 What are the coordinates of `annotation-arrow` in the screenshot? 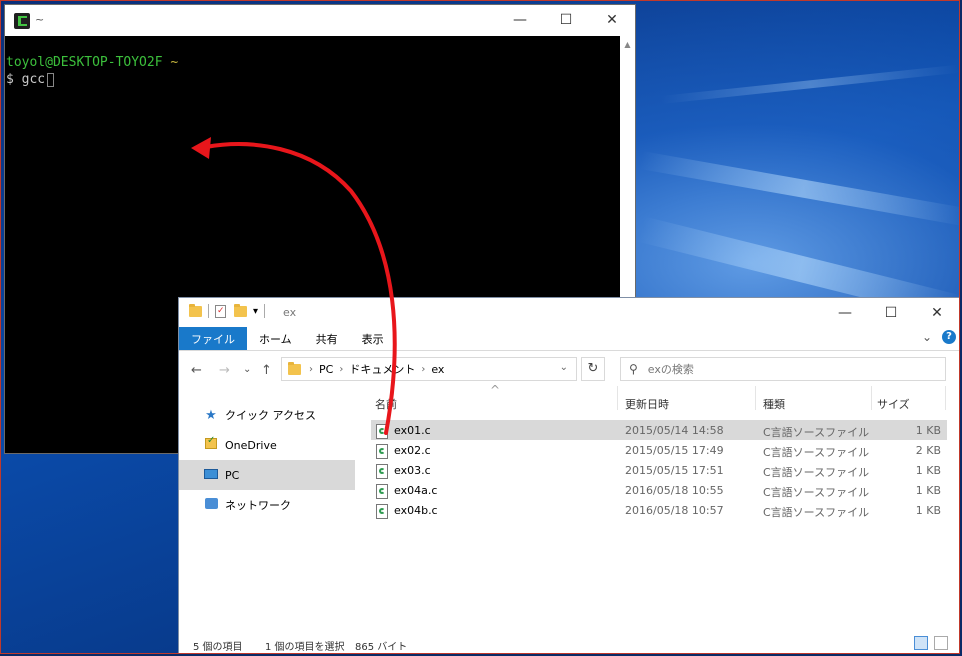 It's located at (294, 286).